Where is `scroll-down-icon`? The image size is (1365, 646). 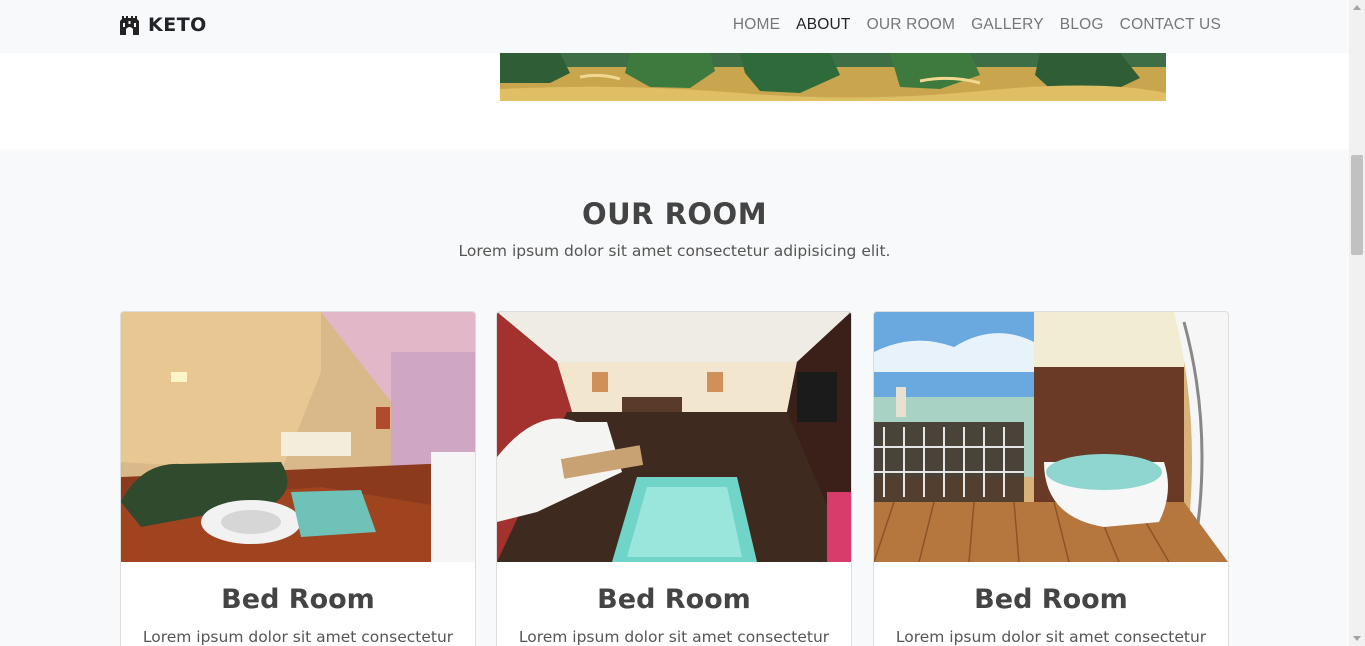
scroll-down-icon is located at coordinates (1357, 638).